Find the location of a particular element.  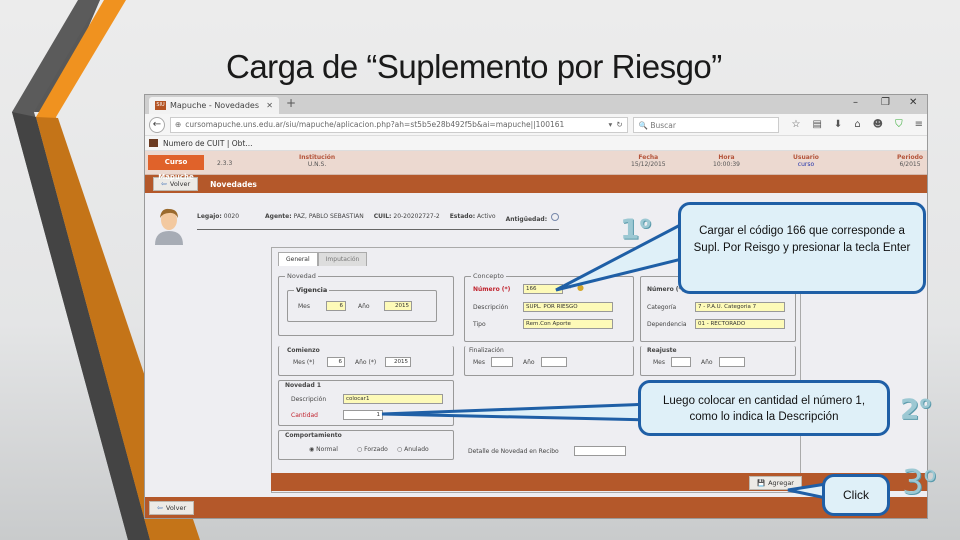

callout2-pointer is located at coordinates (517, 412).